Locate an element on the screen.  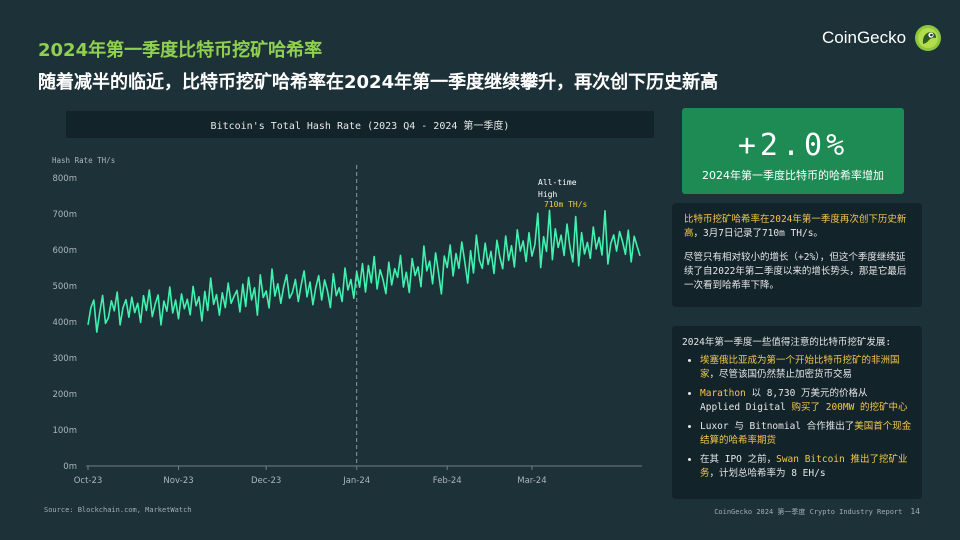
x-tick-label: Oct-23 is located at coordinates (88, 481).